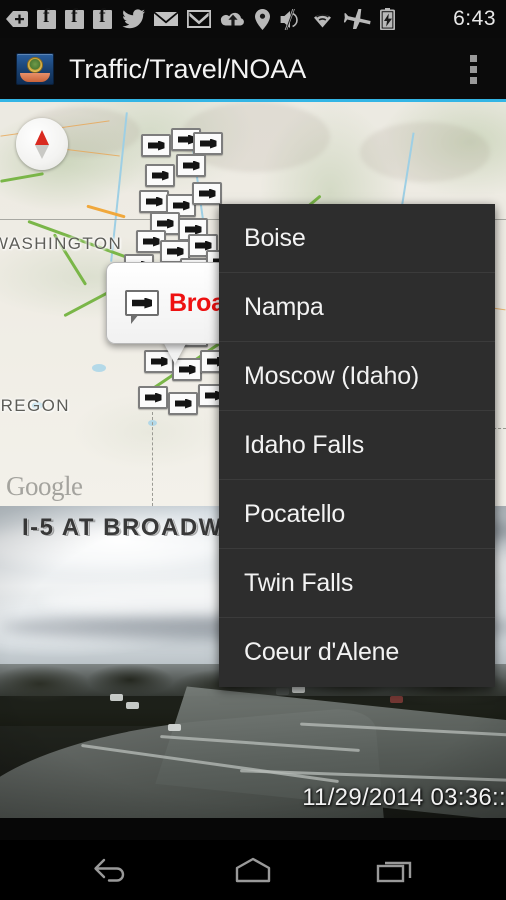  I want to click on recent-apps-icon, so click(394, 872).